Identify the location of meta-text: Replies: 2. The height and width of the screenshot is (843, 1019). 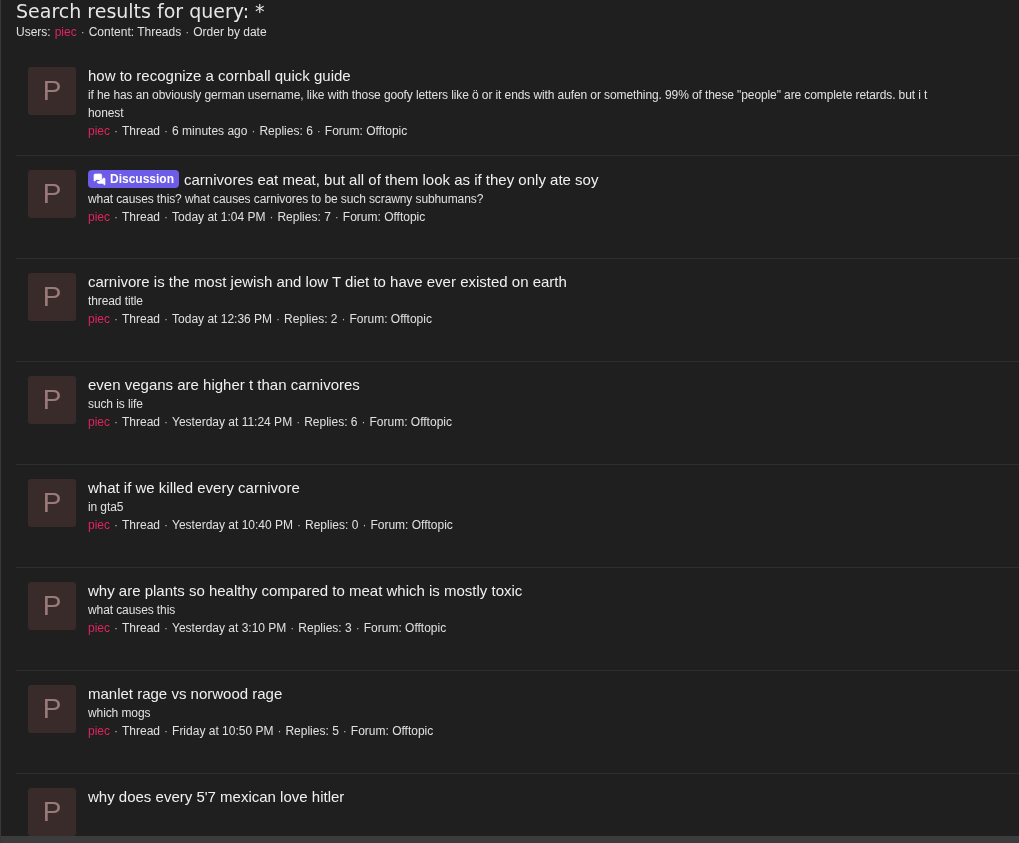
(311, 319).